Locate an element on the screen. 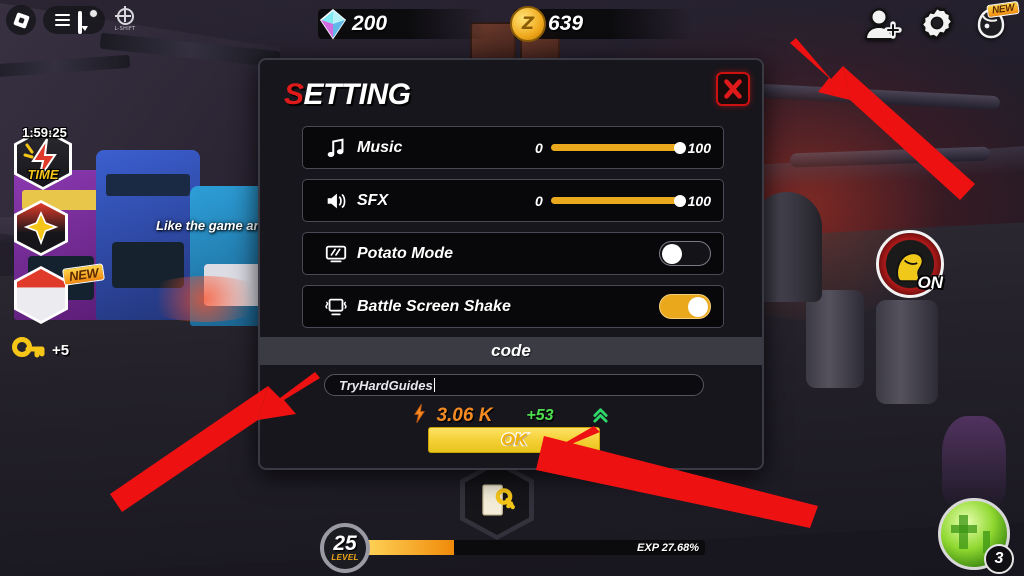  setting-row-music: Music 0 100 is located at coordinates (513, 147).